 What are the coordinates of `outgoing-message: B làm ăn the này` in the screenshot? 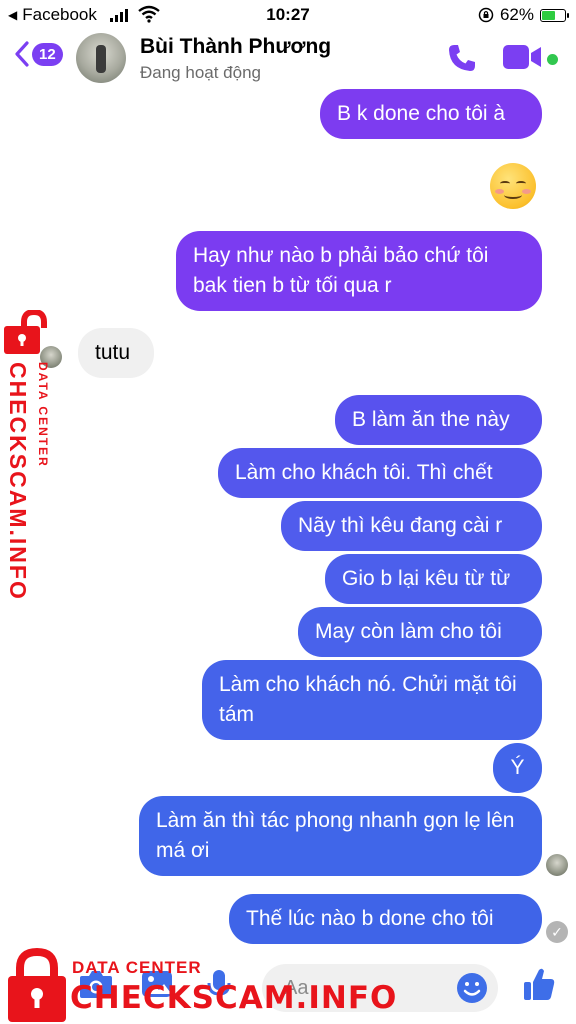 It's located at (438, 420).